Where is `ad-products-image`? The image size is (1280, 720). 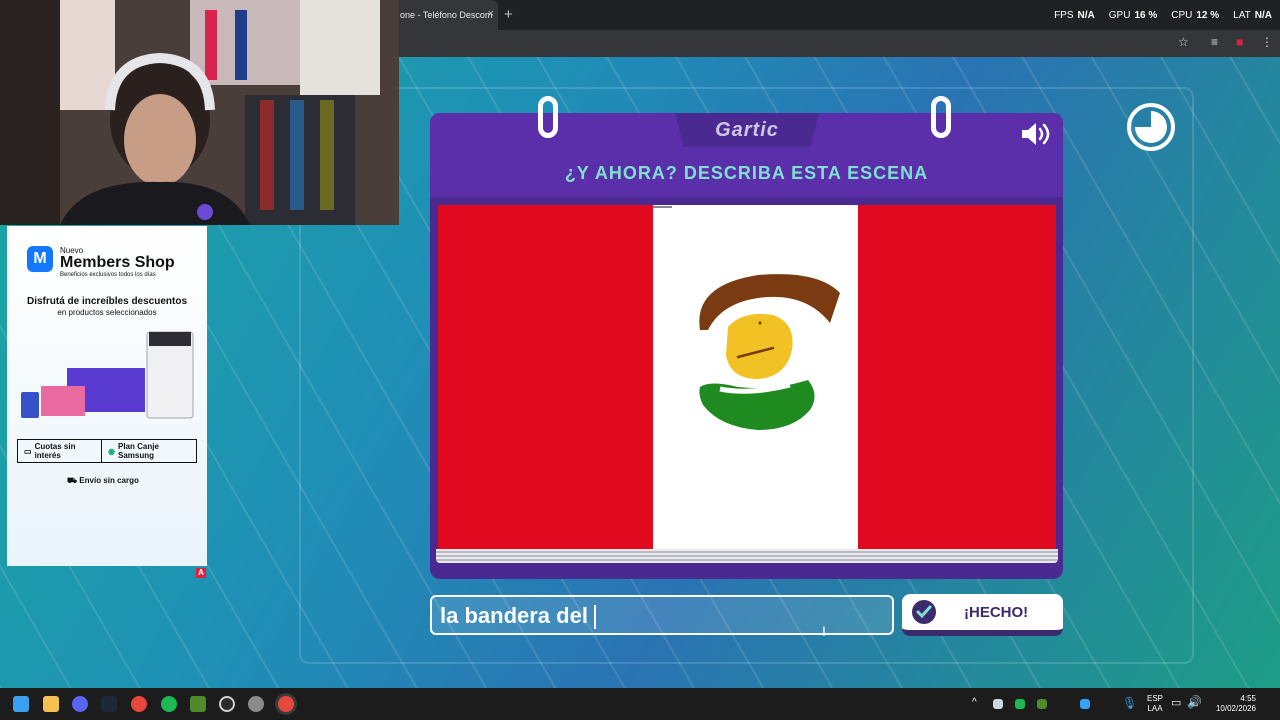
ad-products-image is located at coordinates (107, 375).